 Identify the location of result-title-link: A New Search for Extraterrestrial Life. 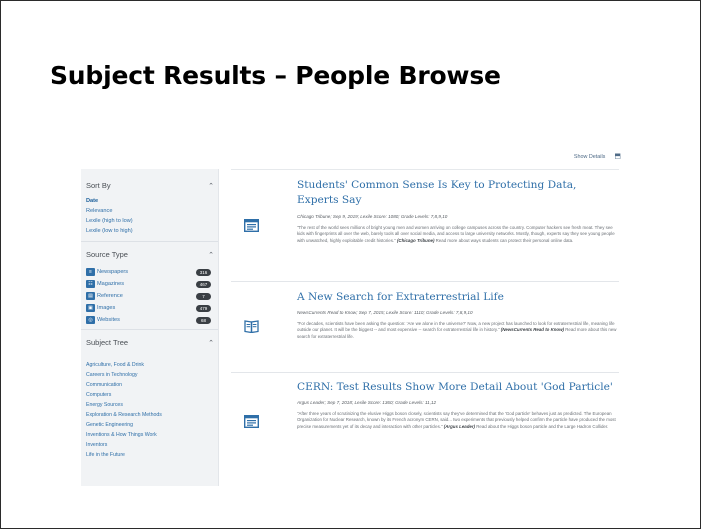
(458, 297).